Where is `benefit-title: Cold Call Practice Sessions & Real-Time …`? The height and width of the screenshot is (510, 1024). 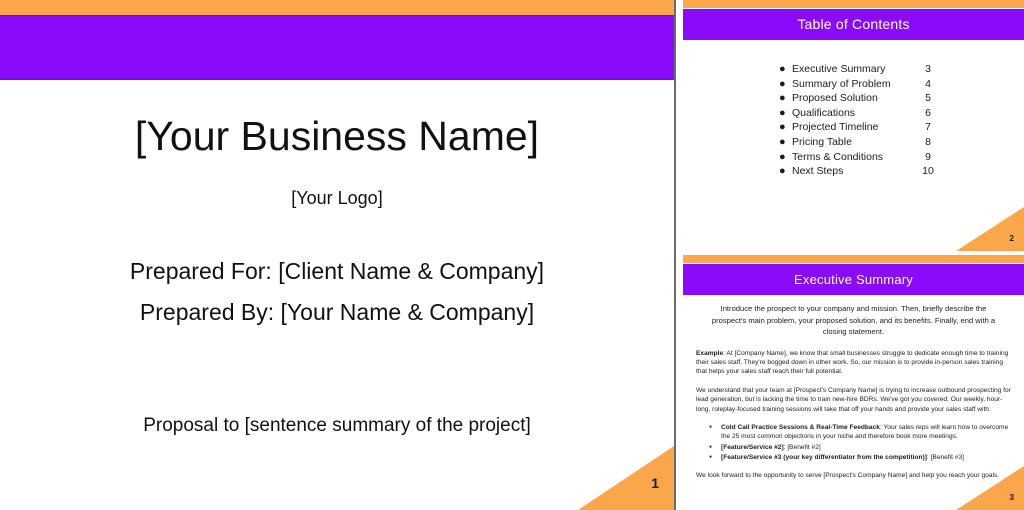 benefit-title: Cold Call Practice Sessions & Real-Time … is located at coordinates (800, 427).